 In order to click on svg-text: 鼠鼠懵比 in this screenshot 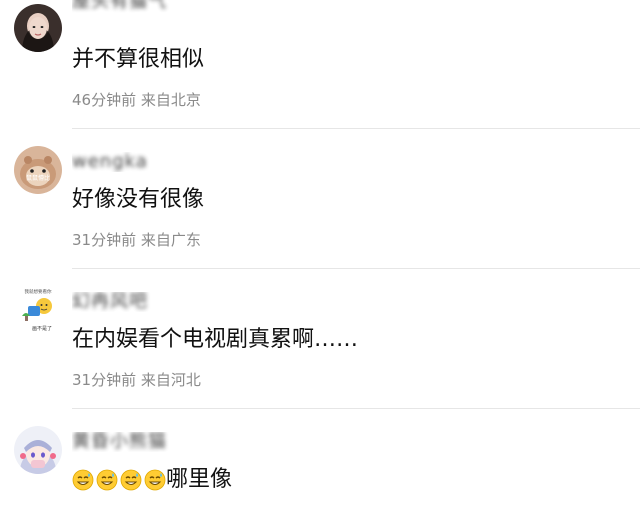, I will do `click(38, 178)`.